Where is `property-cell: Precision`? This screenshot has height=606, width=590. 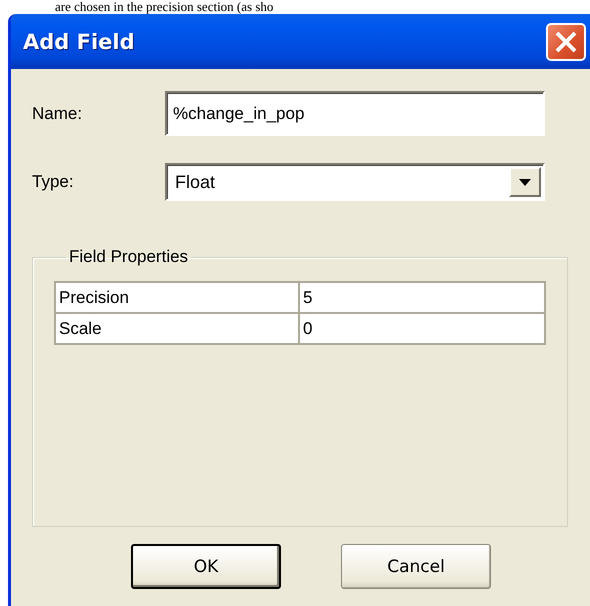
property-cell: Precision is located at coordinates (177, 297).